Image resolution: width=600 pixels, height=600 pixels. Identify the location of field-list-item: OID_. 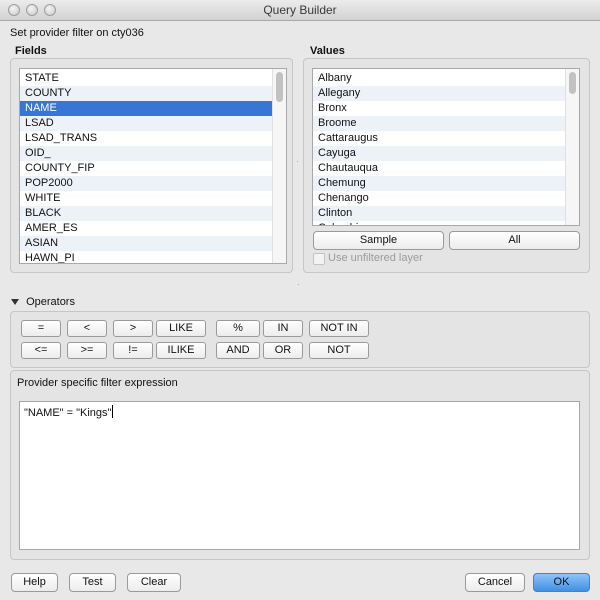
(153, 153).